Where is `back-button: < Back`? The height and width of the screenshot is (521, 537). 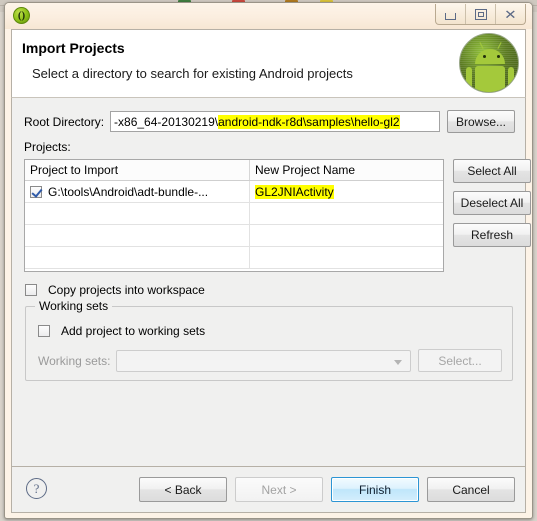
back-button: < Back is located at coordinates (183, 489).